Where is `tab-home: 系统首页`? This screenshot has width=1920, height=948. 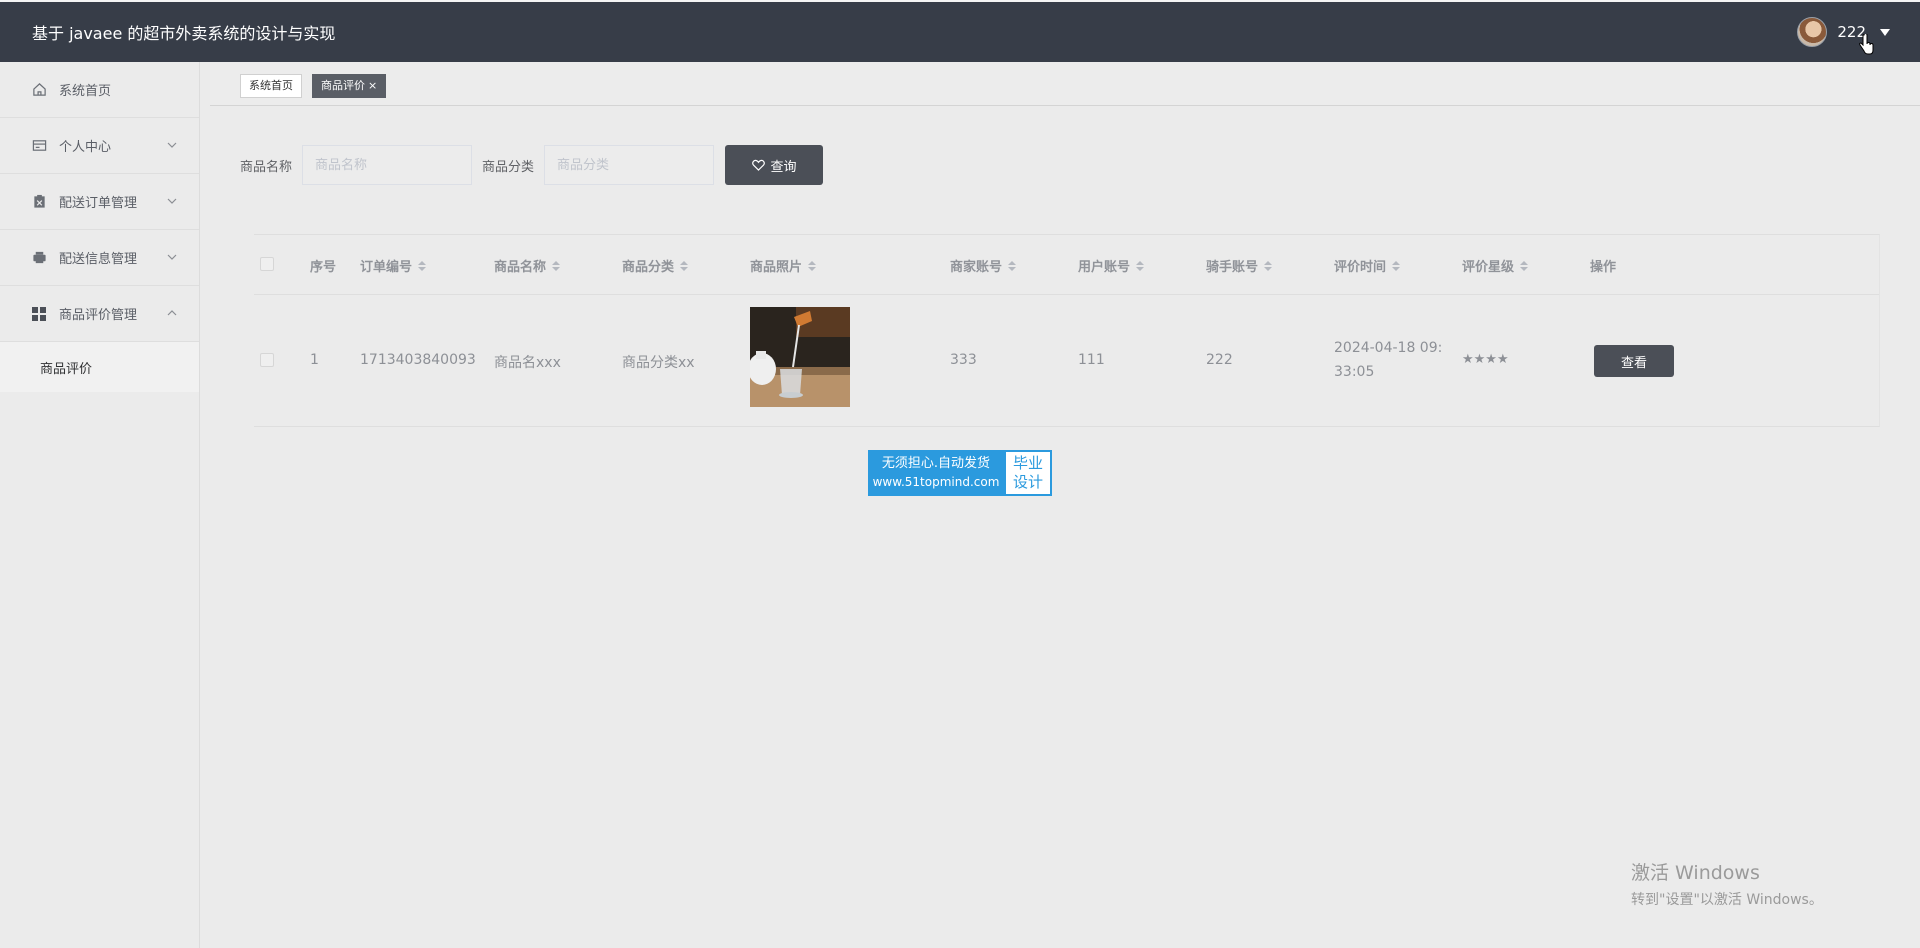 tab-home: 系统首页 is located at coordinates (271, 86).